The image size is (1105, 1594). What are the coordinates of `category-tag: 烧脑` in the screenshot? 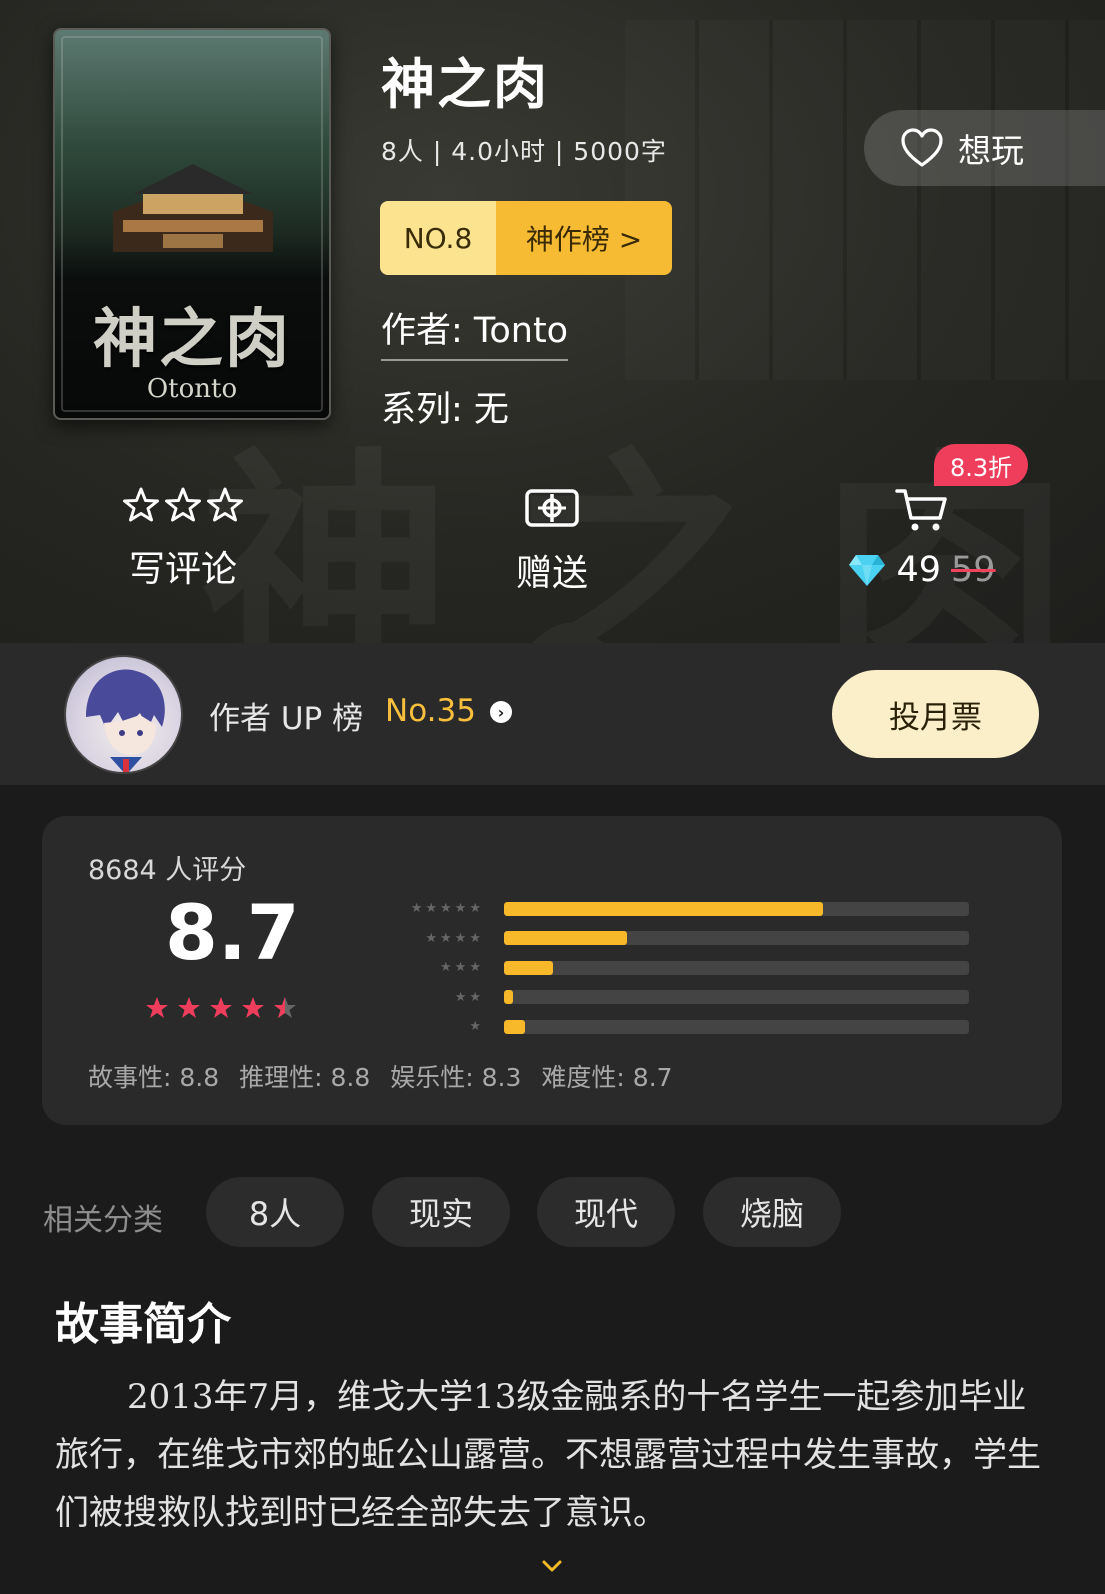 It's located at (772, 1212).